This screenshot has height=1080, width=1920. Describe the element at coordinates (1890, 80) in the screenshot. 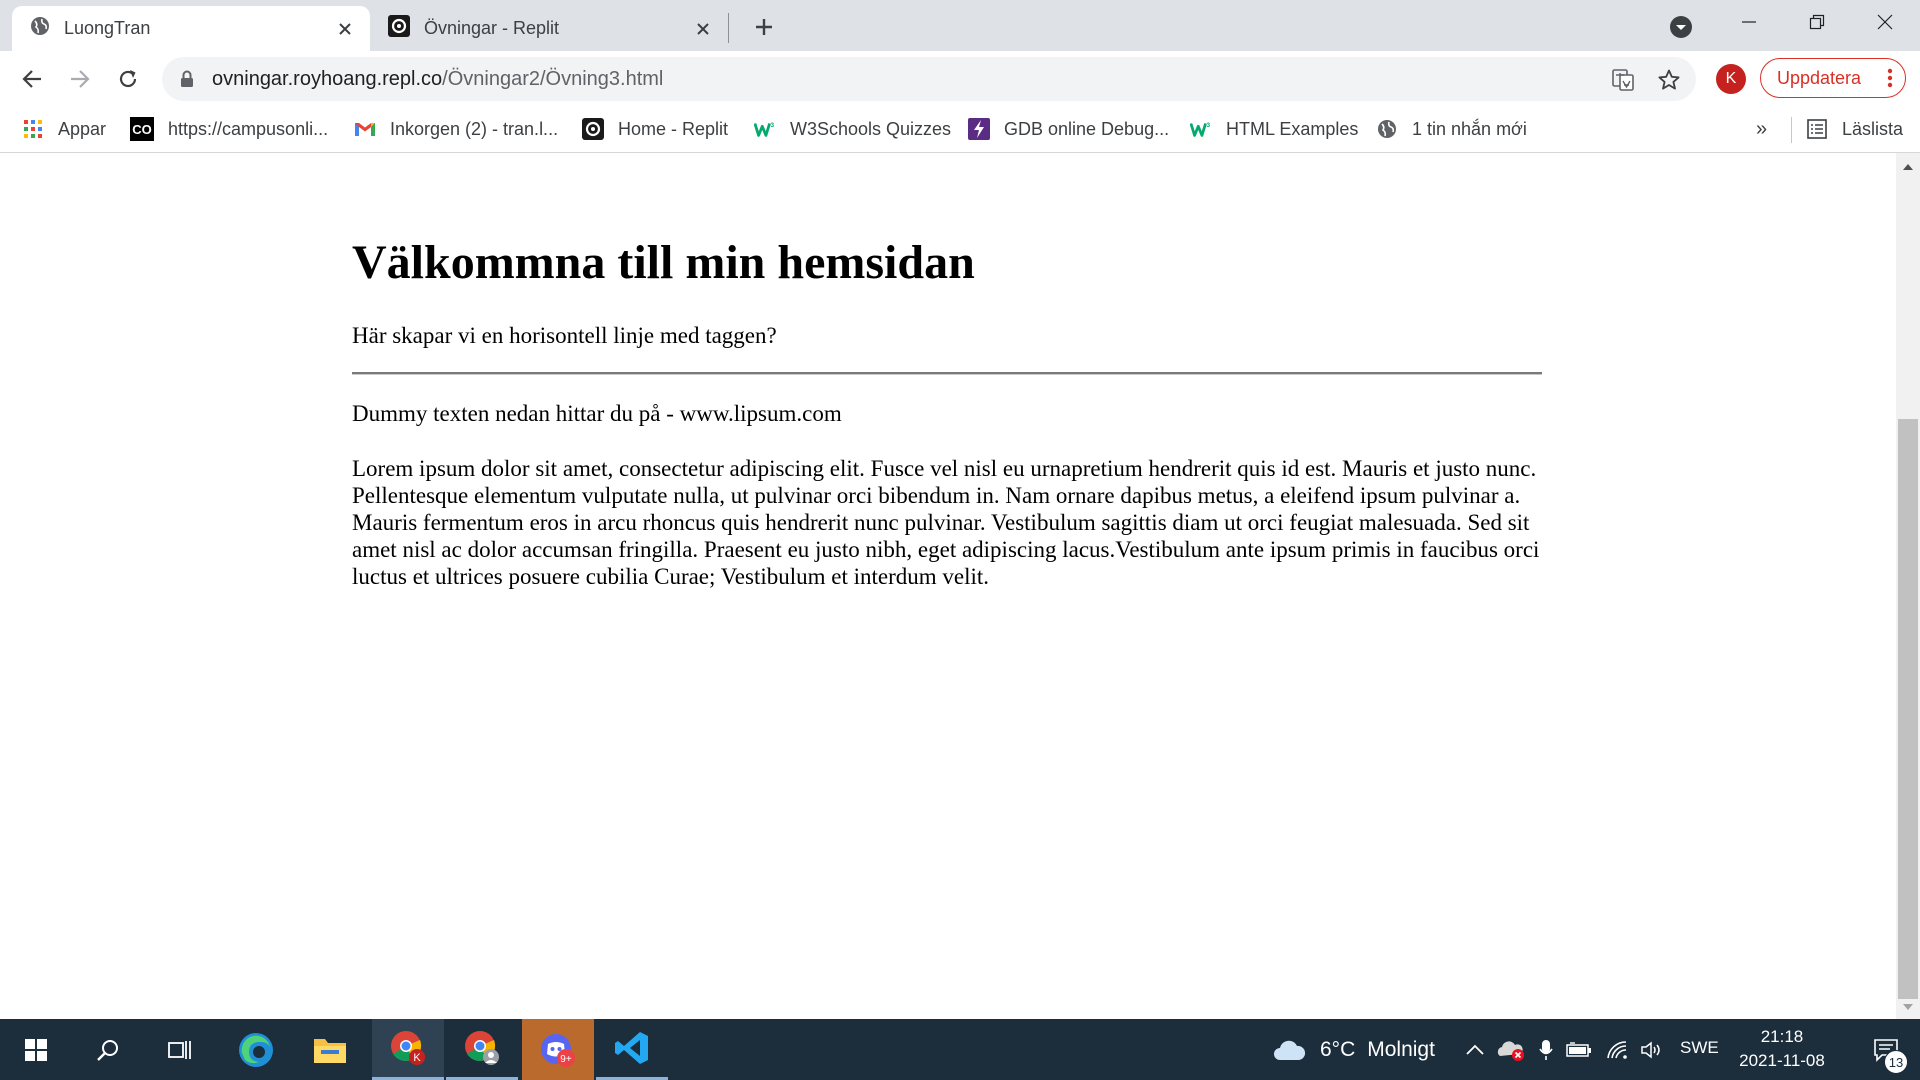

I see `more-menu-icon` at that location.